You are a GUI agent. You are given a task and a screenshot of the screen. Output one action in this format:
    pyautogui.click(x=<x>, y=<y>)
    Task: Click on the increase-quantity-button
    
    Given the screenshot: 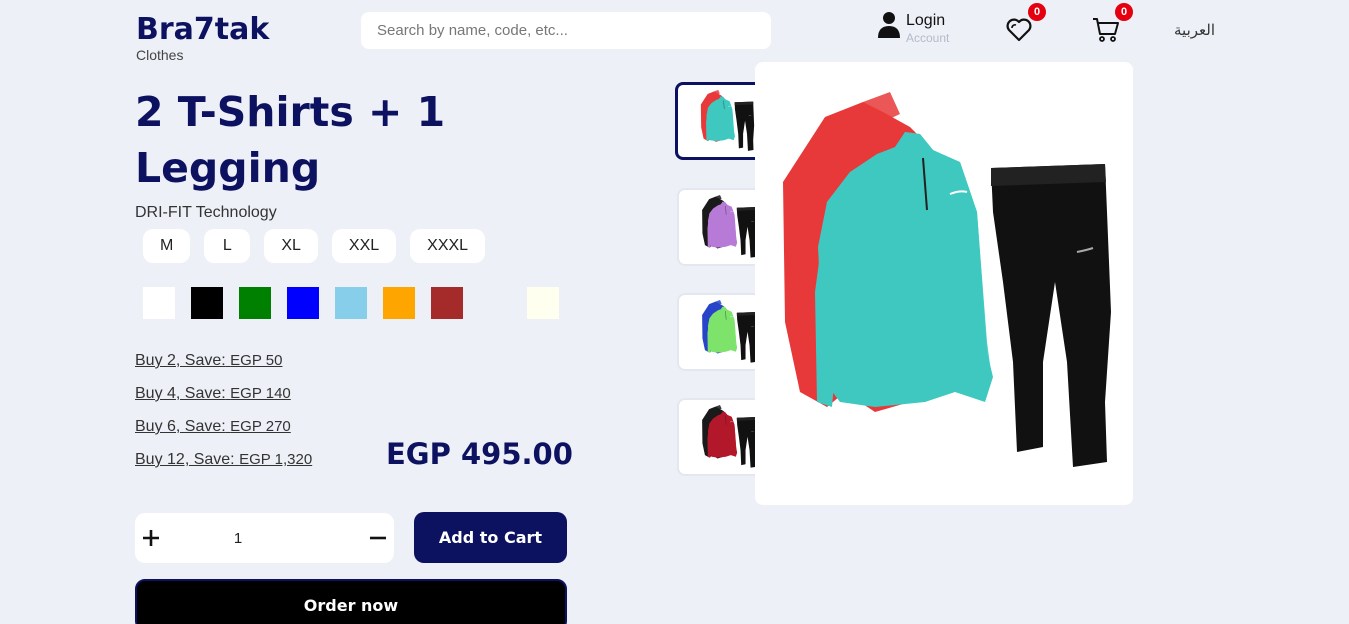 What is the action you would take?
    pyautogui.click(x=151, y=538)
    